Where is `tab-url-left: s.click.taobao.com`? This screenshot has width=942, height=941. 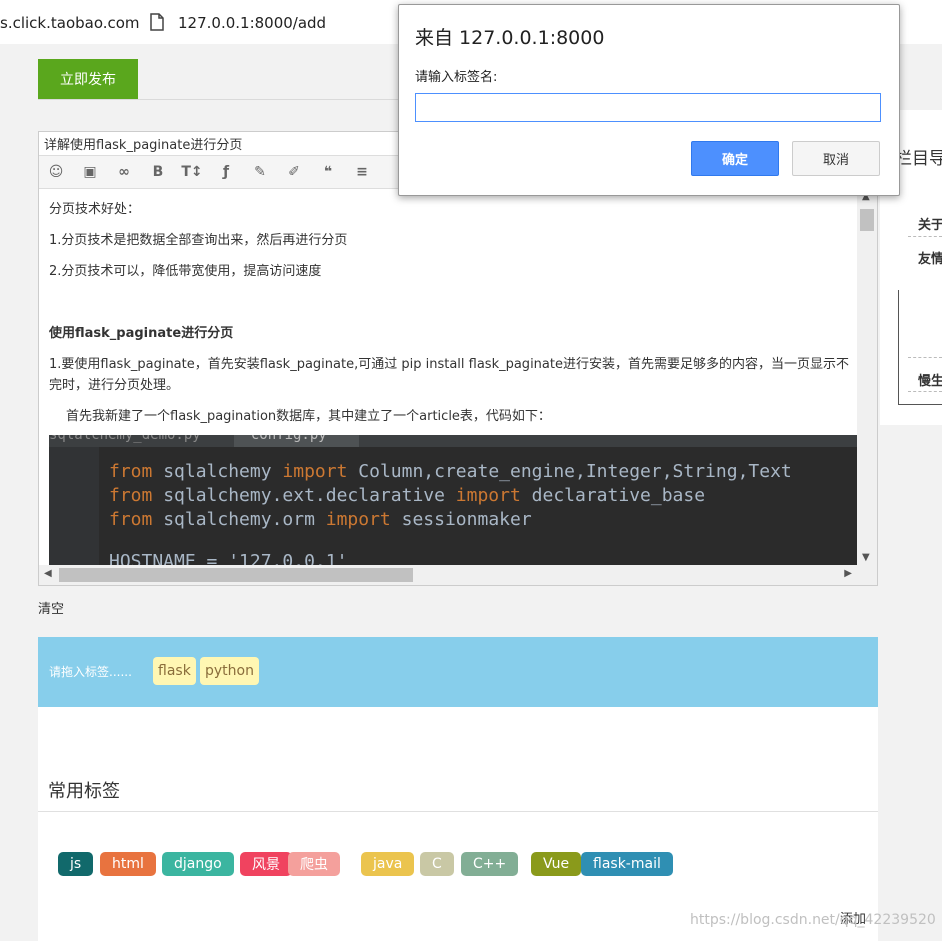
tab-url-left: s.click.taobao.com is located at coordinates (70, 23).